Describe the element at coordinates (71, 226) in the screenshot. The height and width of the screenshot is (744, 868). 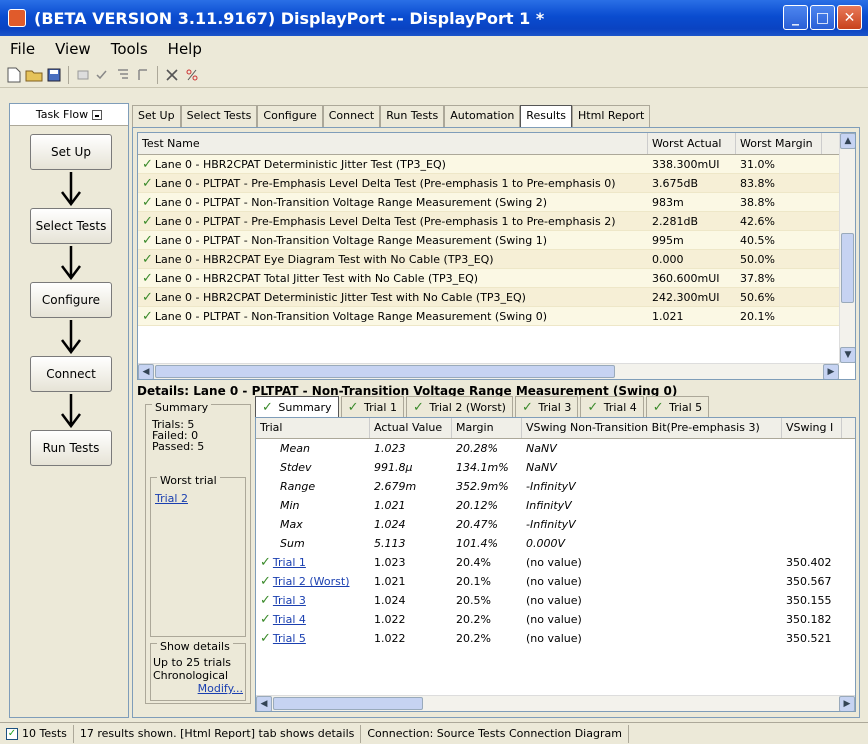
I see `step-select-tests: Select Tests` at that location.